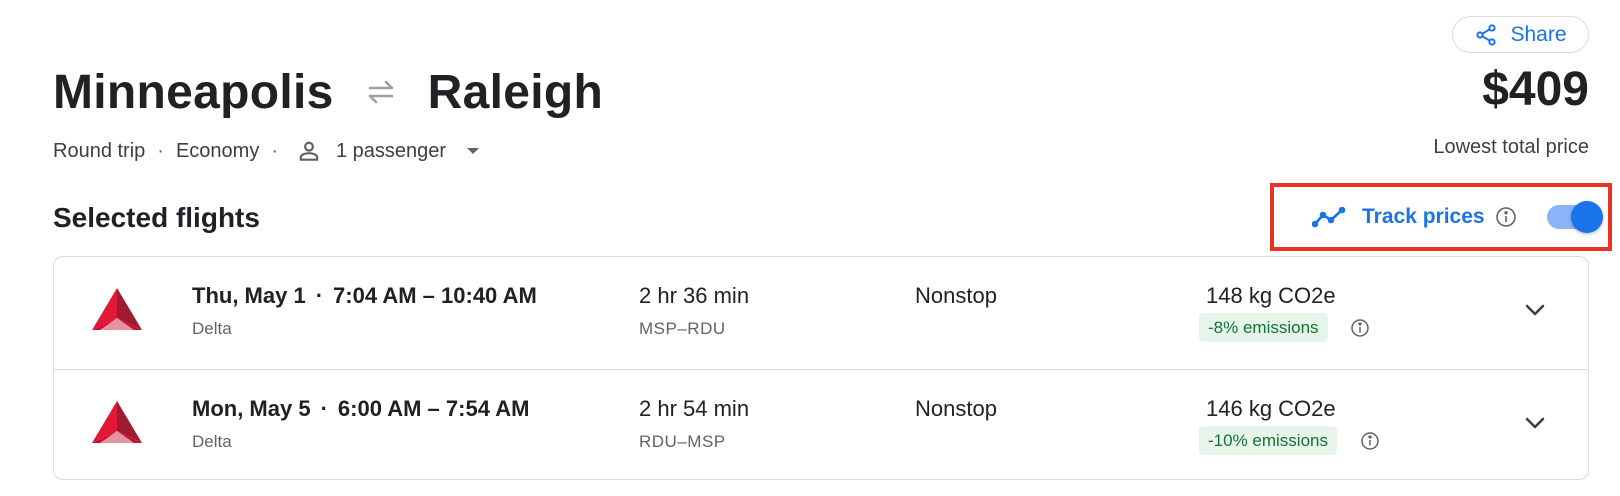  What do you see at coordinates (266, 151) in the screenshot?
I see `trip-summary: Round trip · Economy · 1 passenger` at bounding box center [266, 151].